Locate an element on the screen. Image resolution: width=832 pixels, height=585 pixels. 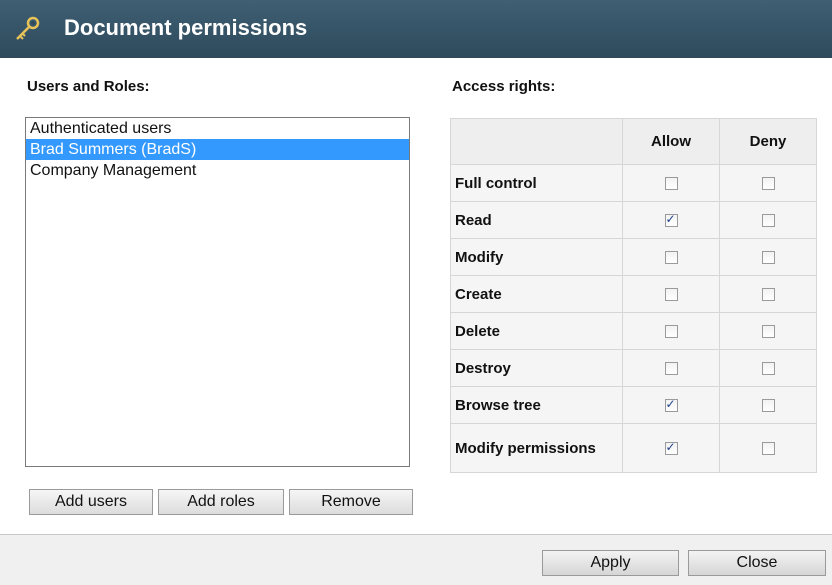
permission-name: Delete is located at coordinates (536, 331).